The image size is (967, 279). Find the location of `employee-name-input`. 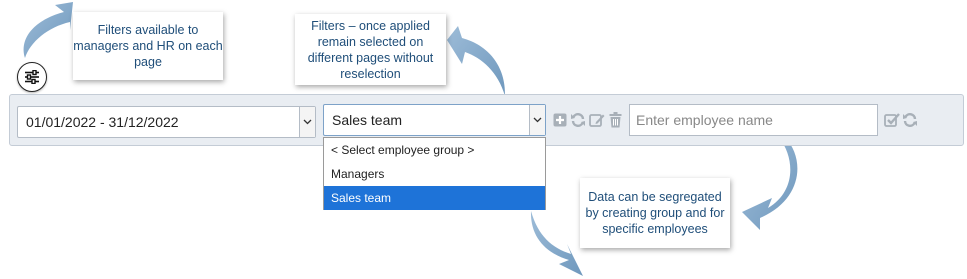

employee-name-input is located at coordinates (753, 120).